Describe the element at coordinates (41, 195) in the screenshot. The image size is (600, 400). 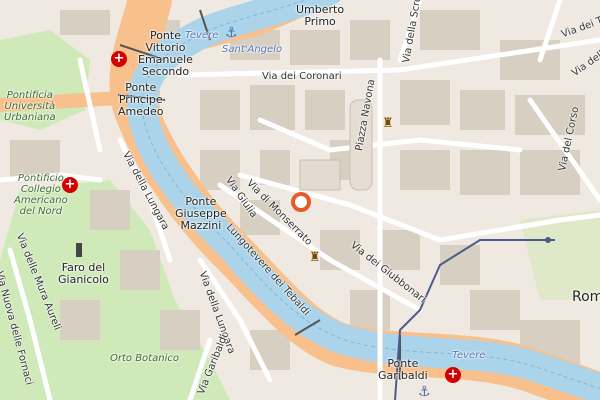
I see `label-pontificio-collegio: Pontificio Collegio Americano del Nord` at that location.